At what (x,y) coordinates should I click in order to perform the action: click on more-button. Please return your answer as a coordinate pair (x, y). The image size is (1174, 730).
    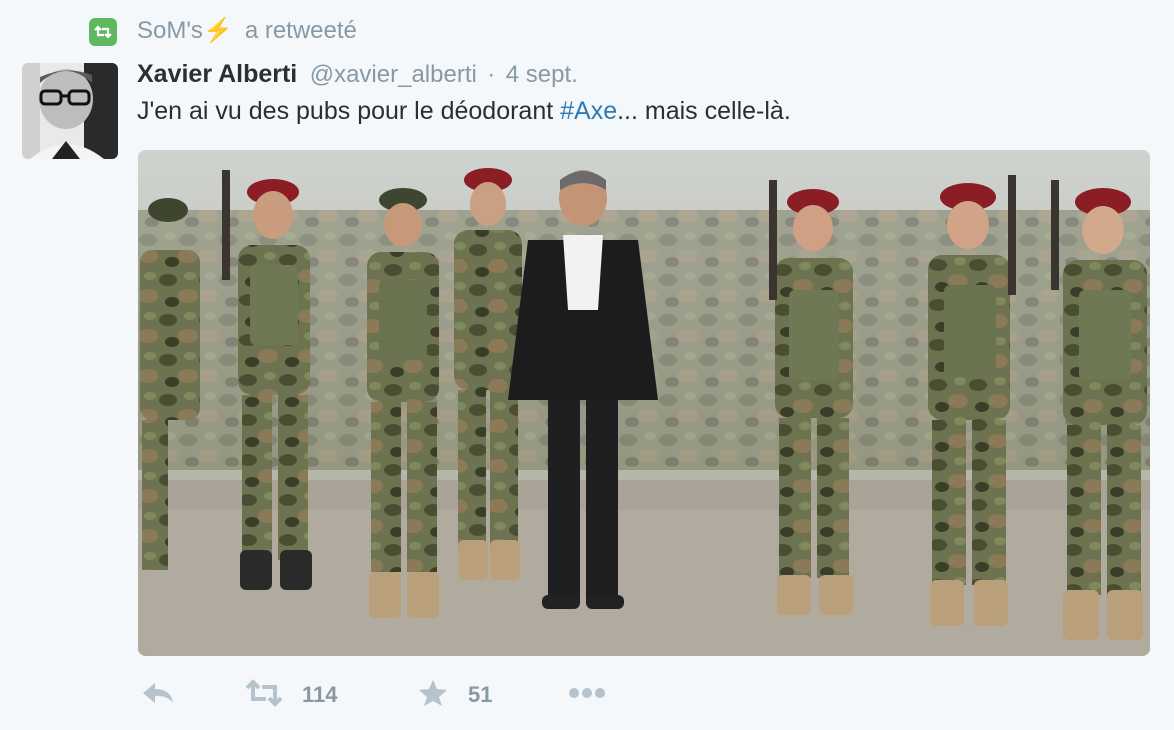
    Looking at the image, I should click on (587, 695).